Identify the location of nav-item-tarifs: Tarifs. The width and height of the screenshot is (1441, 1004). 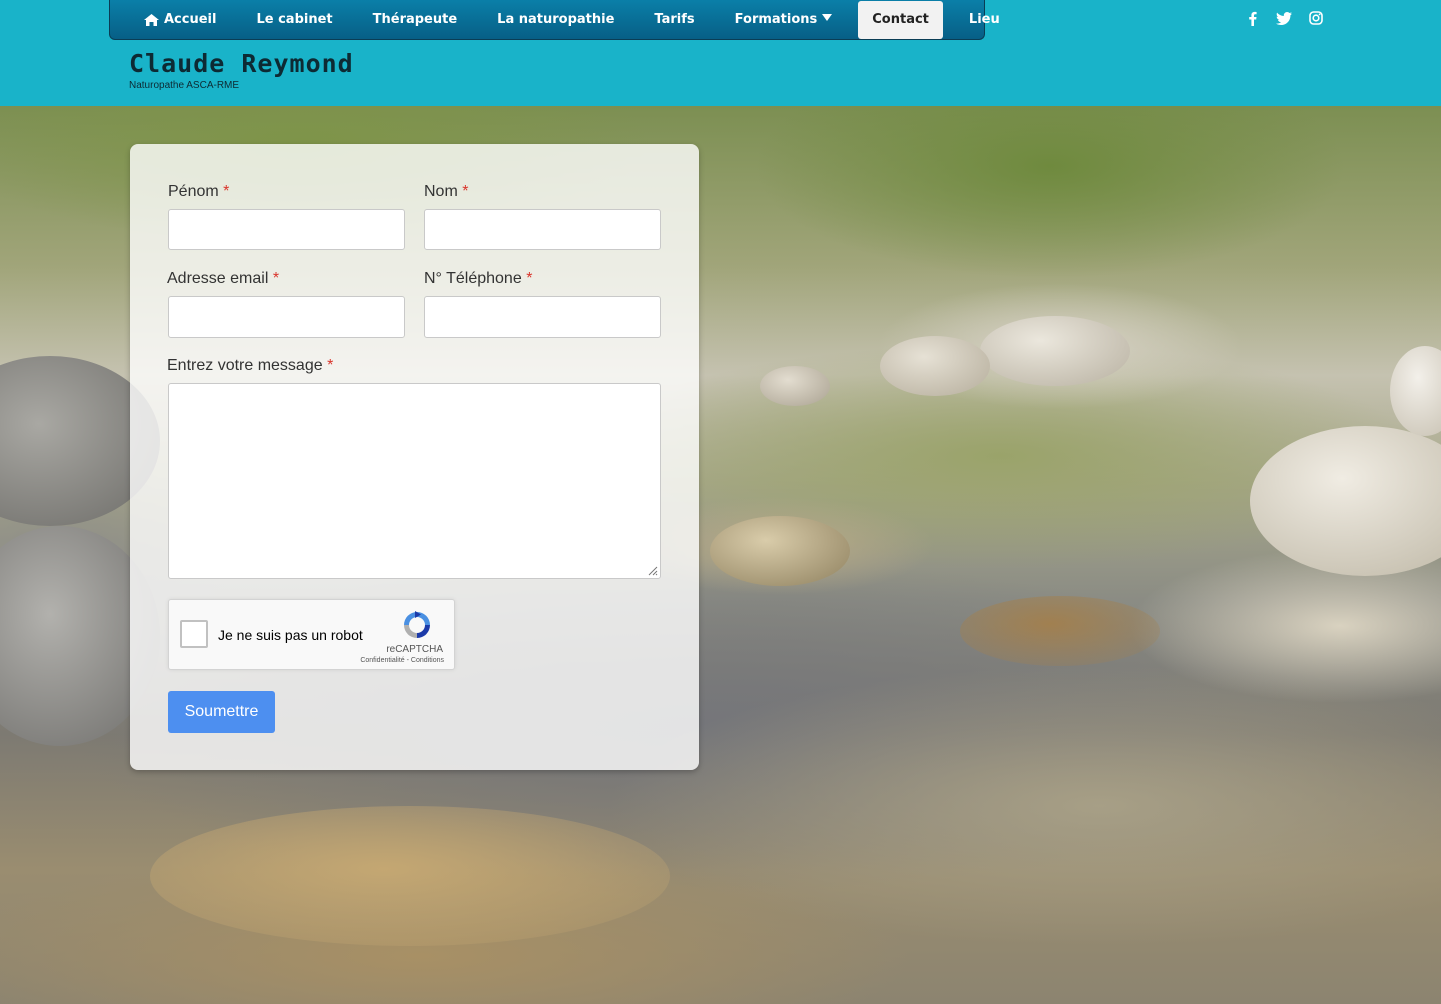
(674, 20).